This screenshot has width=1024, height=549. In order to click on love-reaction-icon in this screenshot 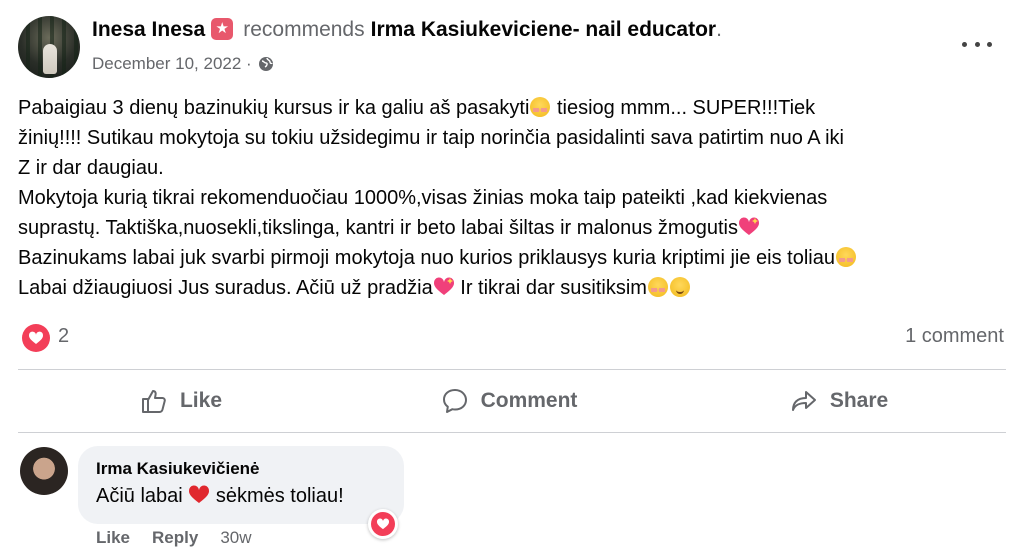, I will do `click(36, 338)`.